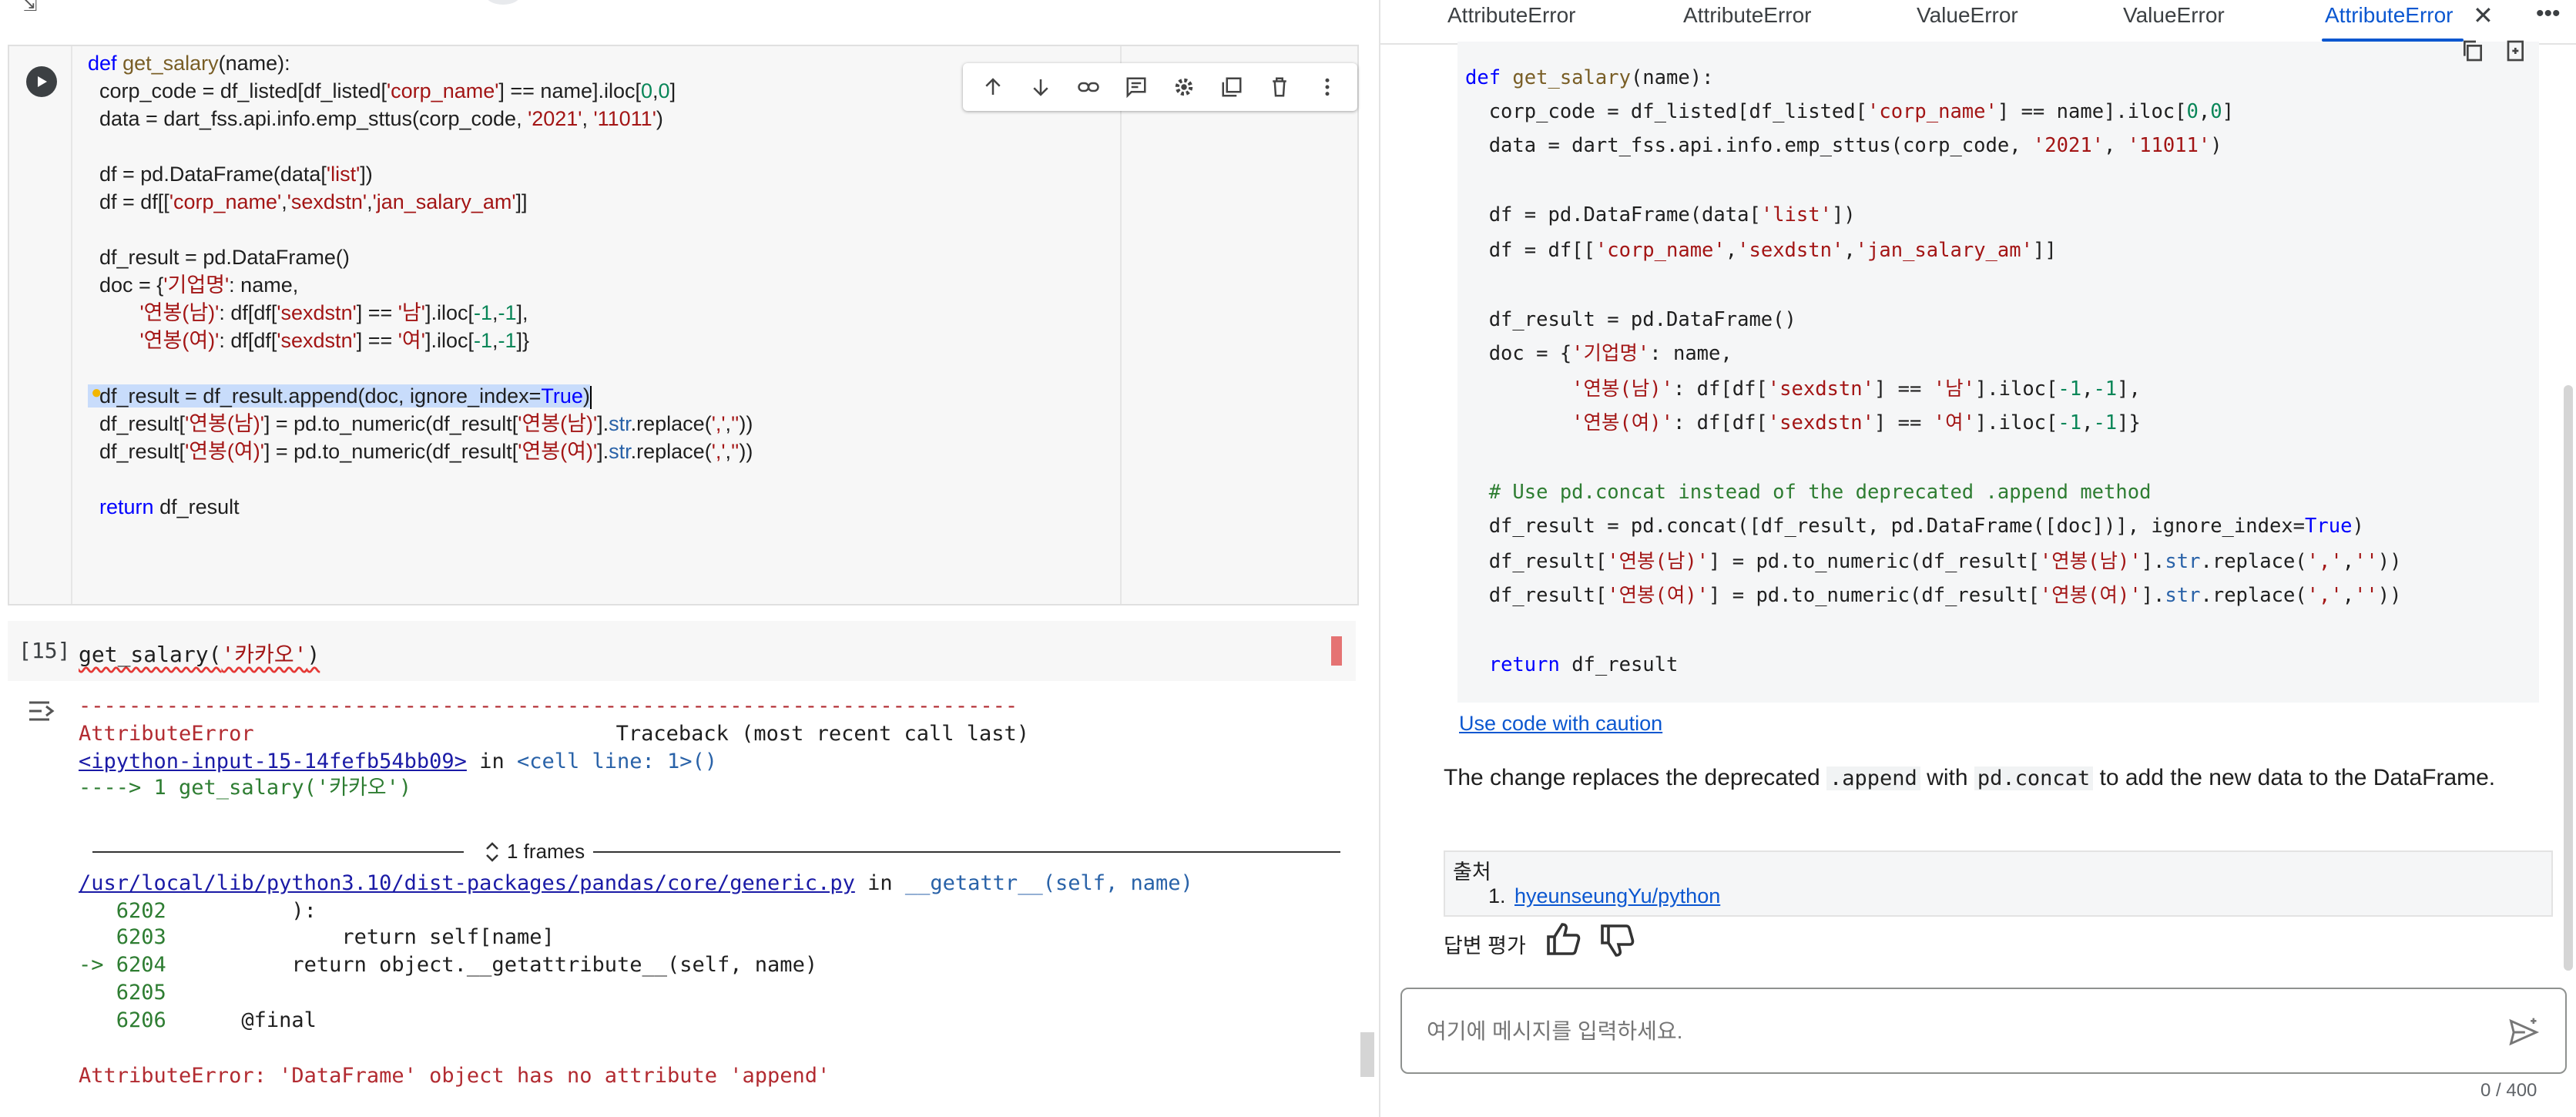 This screenshot has width=2576, height=1117. I want to click on copy-icon, so click(2472, 51).